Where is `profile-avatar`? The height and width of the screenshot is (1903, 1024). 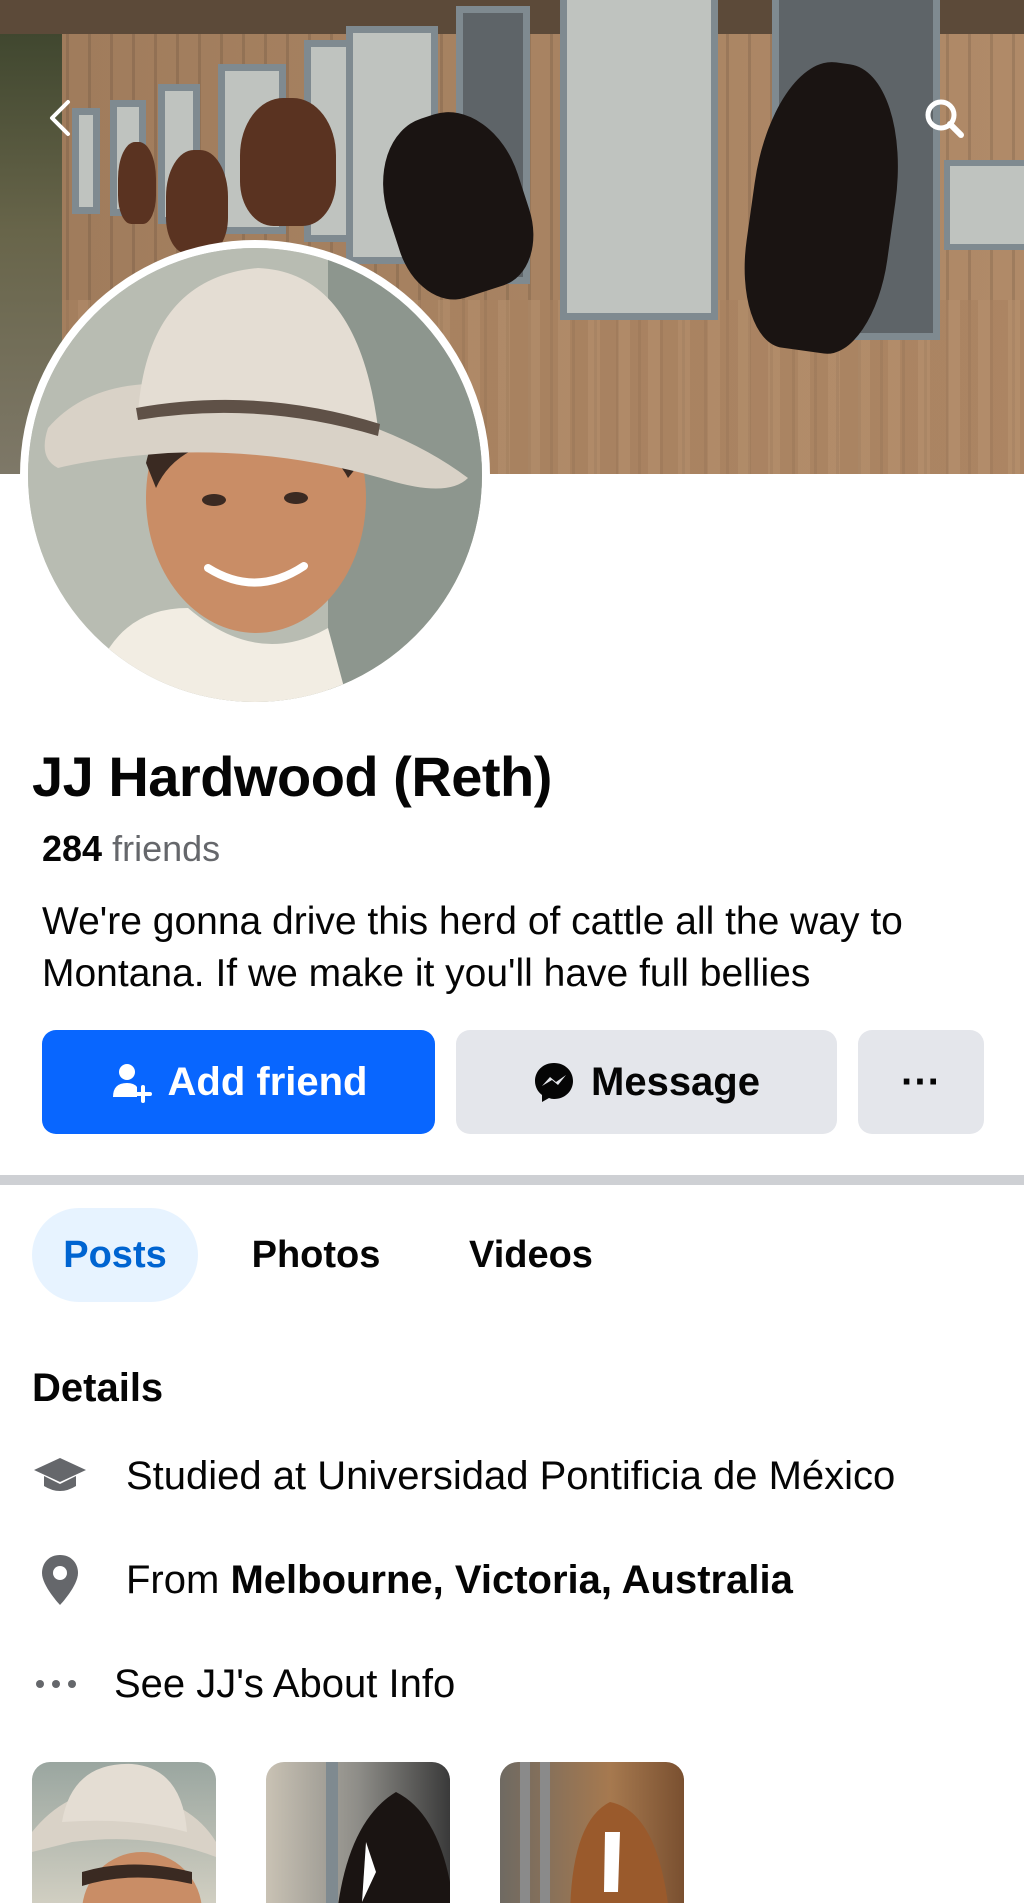
profile-avatar is located at coordinates (255, 475).